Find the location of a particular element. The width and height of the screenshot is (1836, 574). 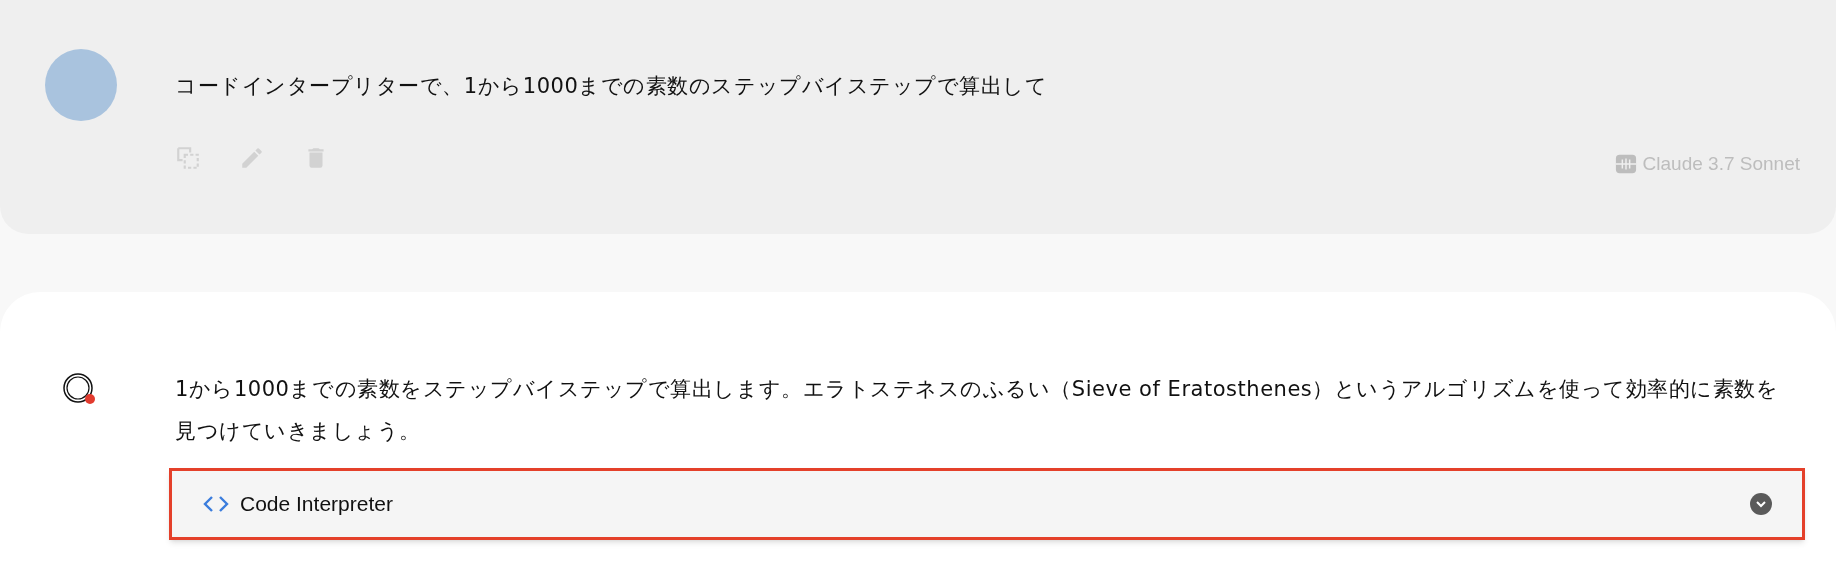

assistant-message-text: 1から1000までの素数をステップバイステップで算出します。エラトステネスのふるい（Sieve of Eratosthenes）というアルゴリズムを使って効率的に素数を見つけていきましょう。 is located at coordinates (977, 410).